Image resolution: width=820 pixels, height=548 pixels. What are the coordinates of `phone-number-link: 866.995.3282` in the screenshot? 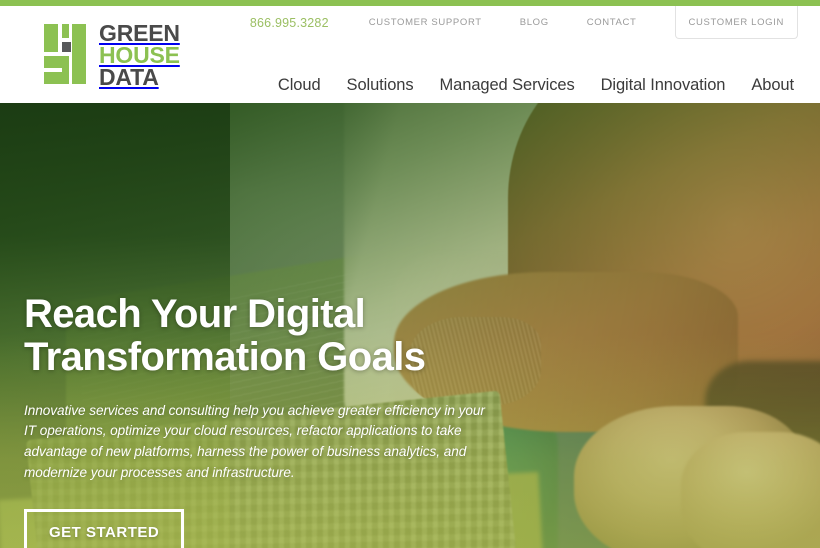 It's located at (289, 23).